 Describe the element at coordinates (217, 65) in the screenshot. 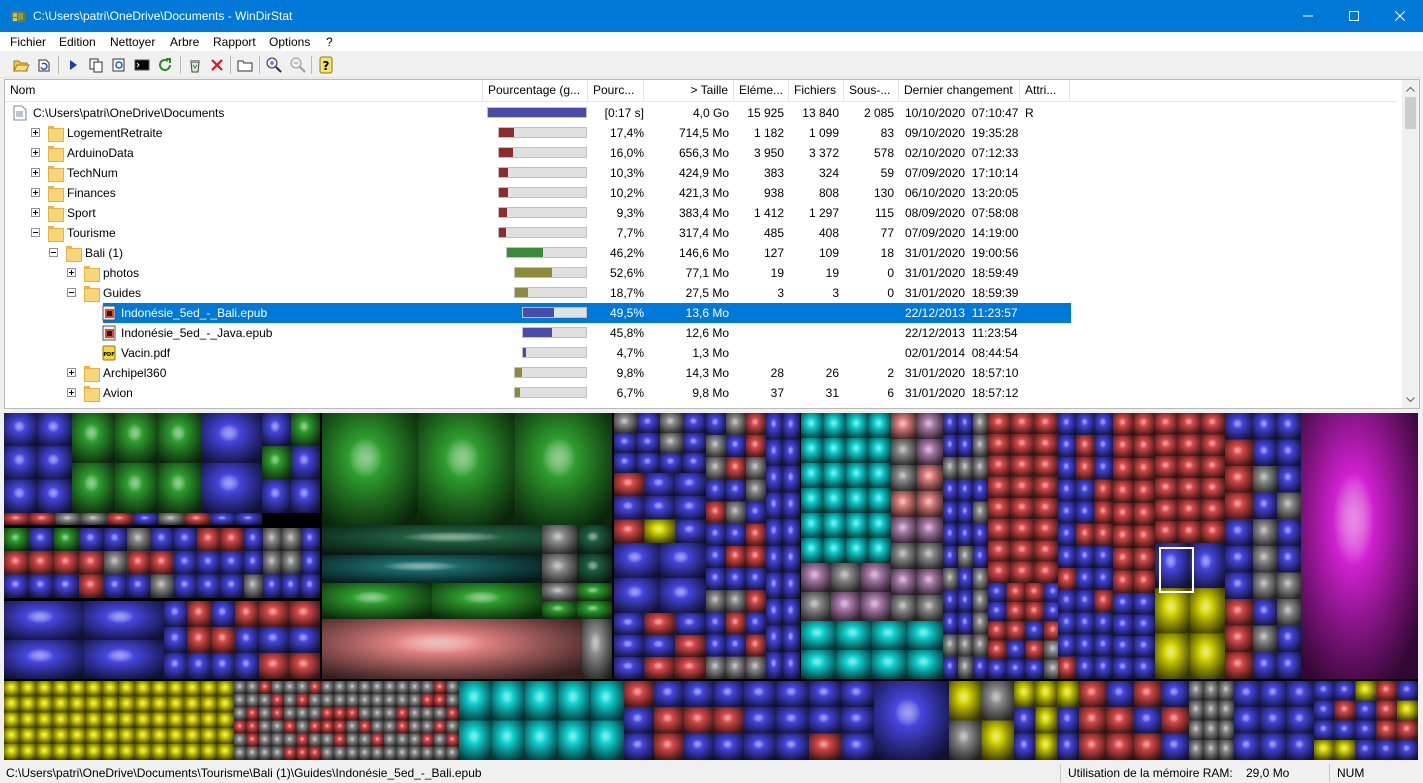

I see `delete-icon` at that location.